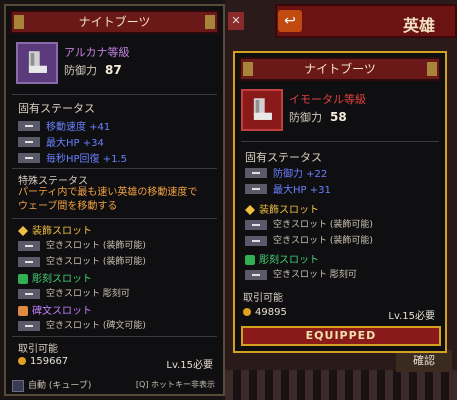  What do you see at coordinates (175, 384) in the screenshot?
I see `hotkey-hint: [Q] ホットキー非表示` at bounding box center [175, 384].